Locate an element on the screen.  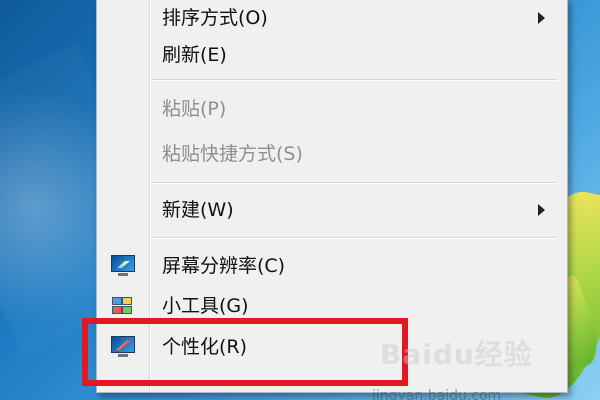
watermark-text: Baidu经验 is located at coordinates (456, 354).